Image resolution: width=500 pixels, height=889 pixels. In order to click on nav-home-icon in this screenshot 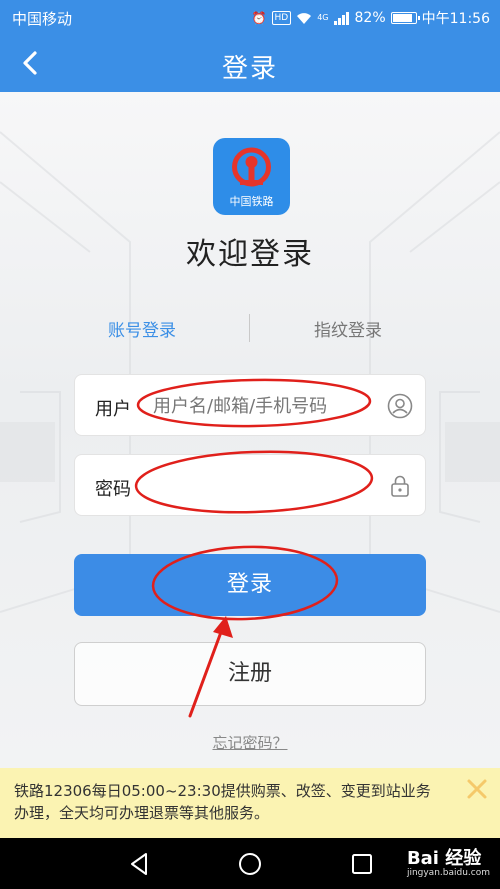, I will do `click(250, 864)`.